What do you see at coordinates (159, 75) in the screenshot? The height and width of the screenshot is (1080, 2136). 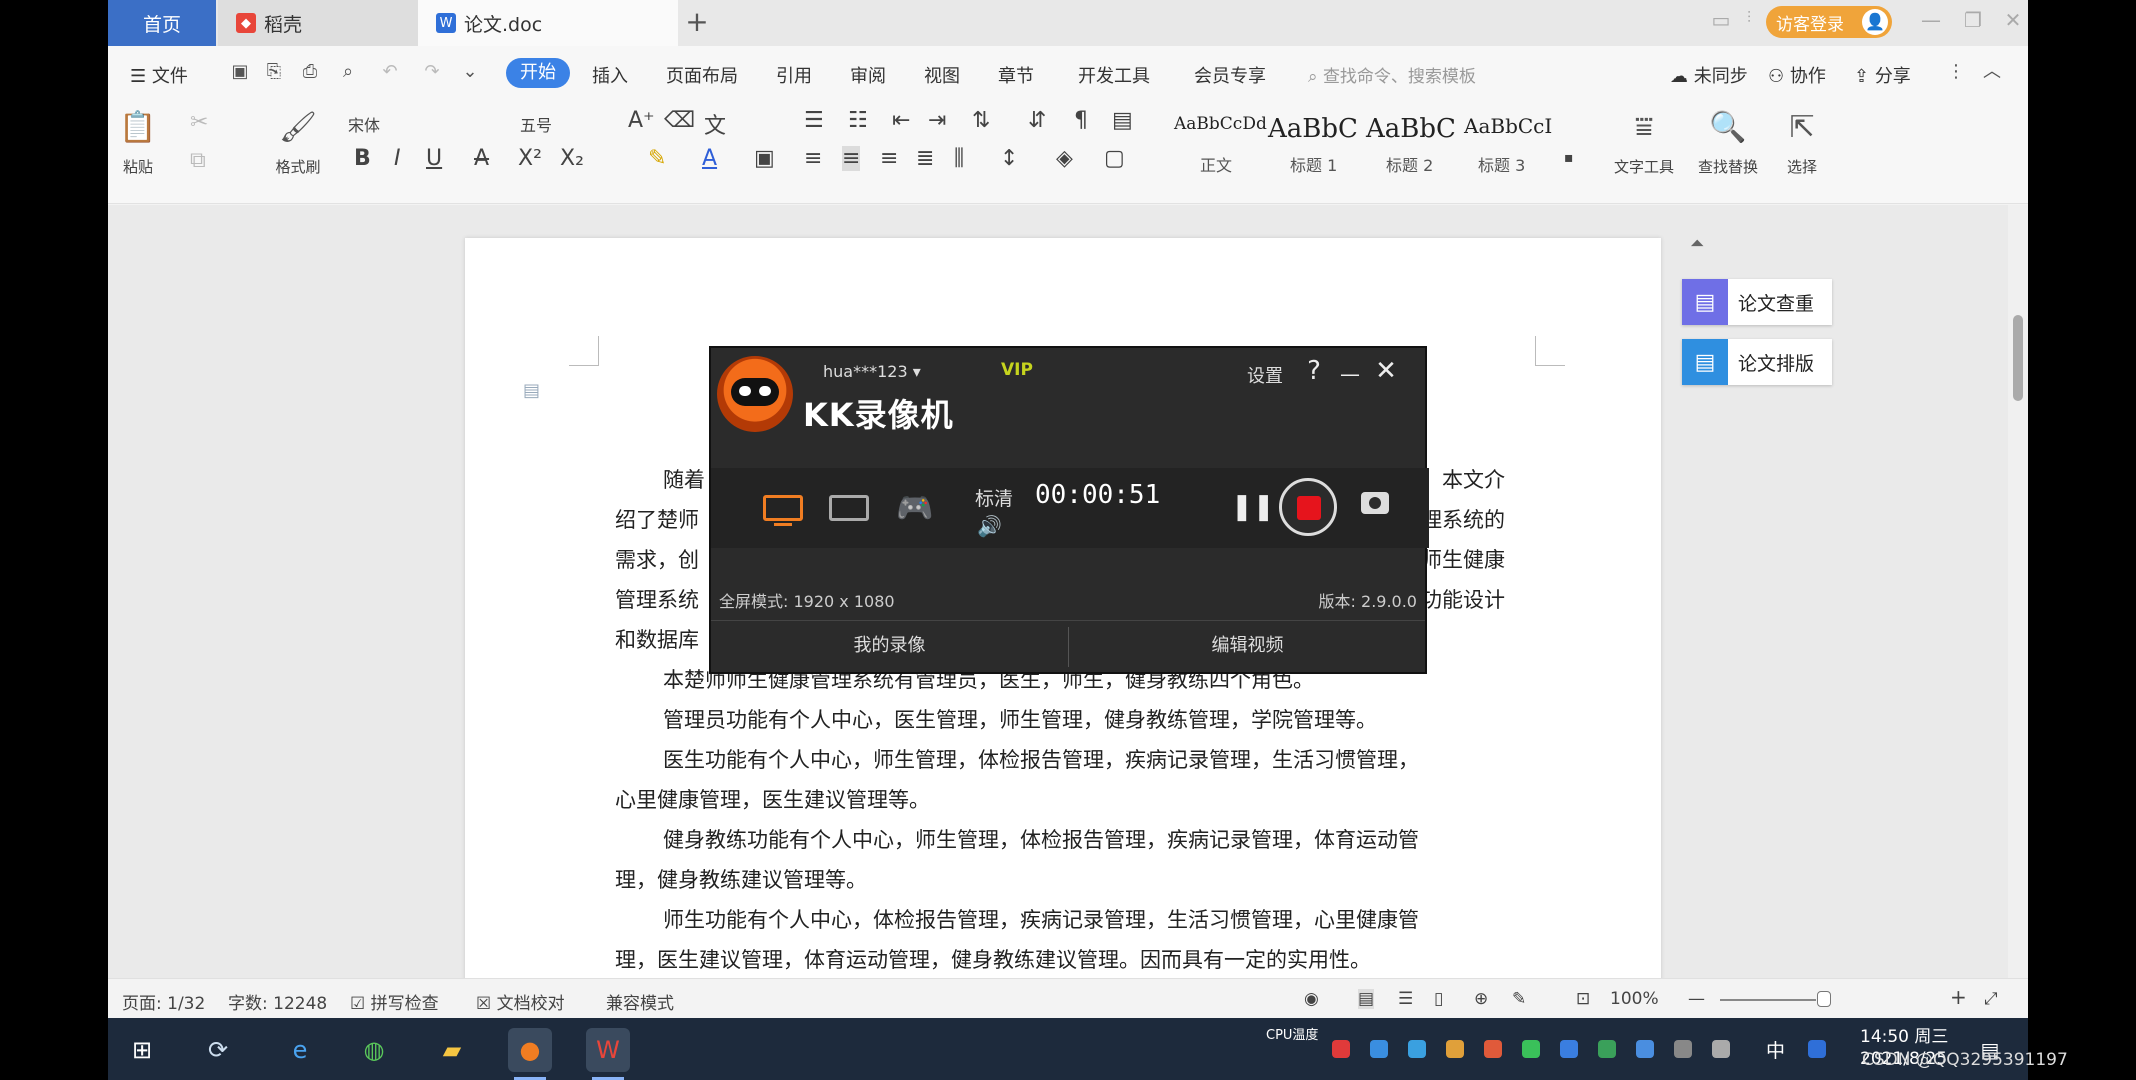 I see `file-menu: ☰ 文件` at bounding box center [159, 75].